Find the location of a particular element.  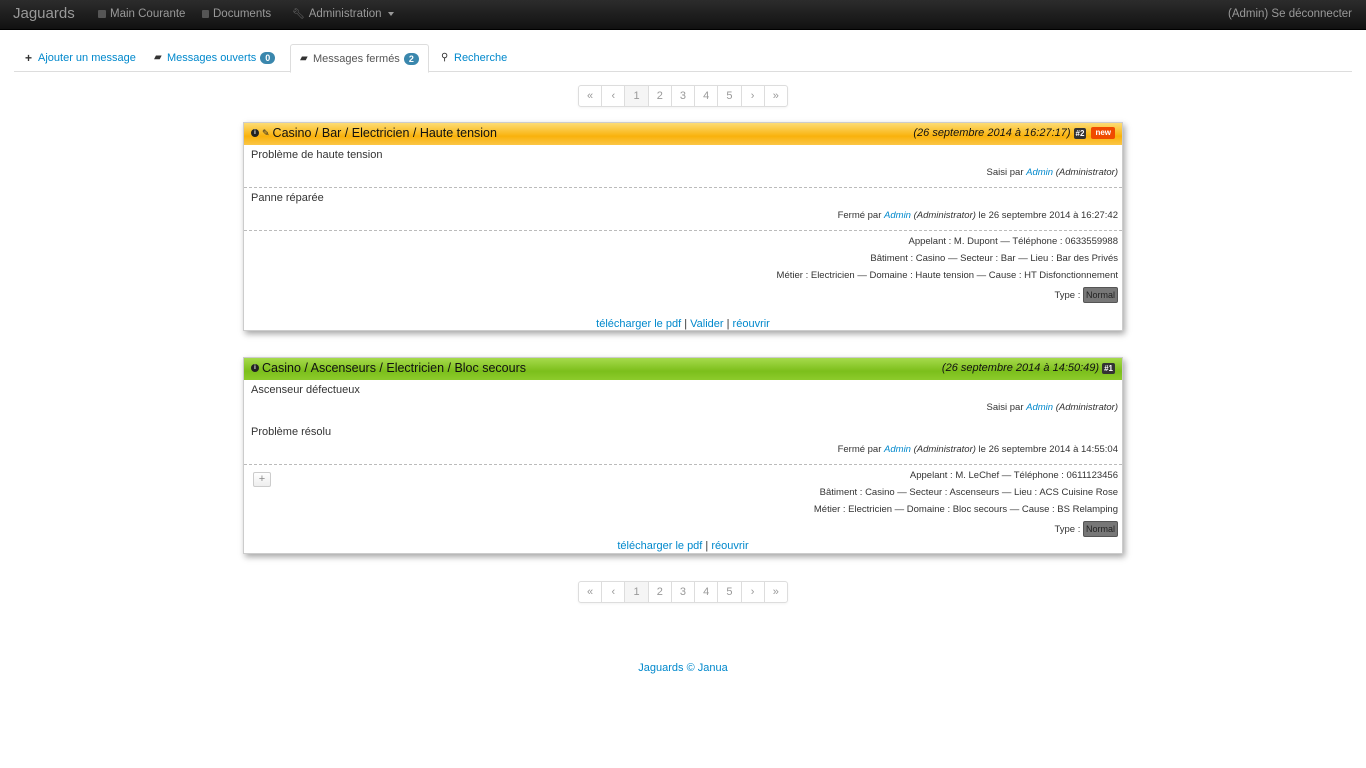

footer-link: Jaguards © Janua is located at coordinates (682, 668).